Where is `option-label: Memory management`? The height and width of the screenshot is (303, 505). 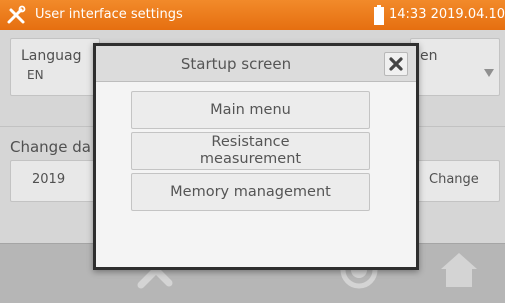 option-label: Memory management is located at coordinates (250, 191).